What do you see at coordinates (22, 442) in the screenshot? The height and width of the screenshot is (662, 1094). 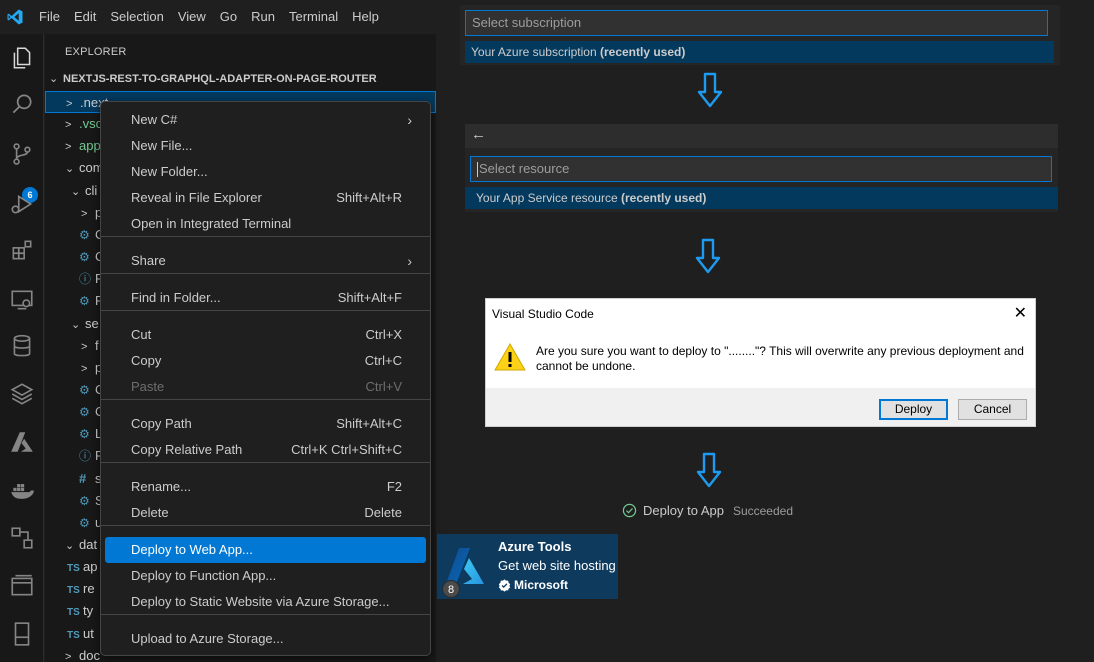 I see `azure-icon` at bounding box center [22, 442].